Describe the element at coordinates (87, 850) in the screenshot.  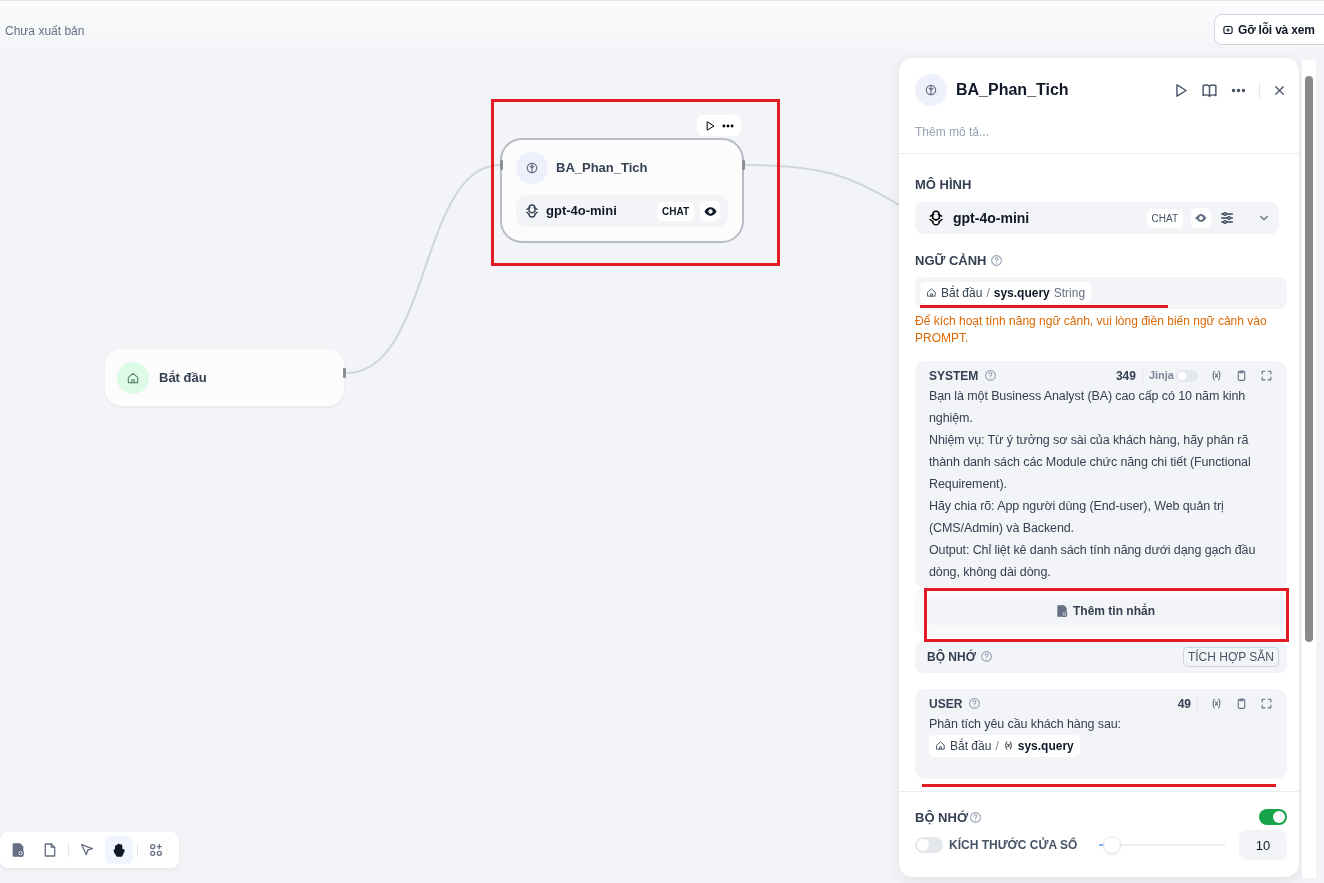
I see `pointer-icon` at that location.